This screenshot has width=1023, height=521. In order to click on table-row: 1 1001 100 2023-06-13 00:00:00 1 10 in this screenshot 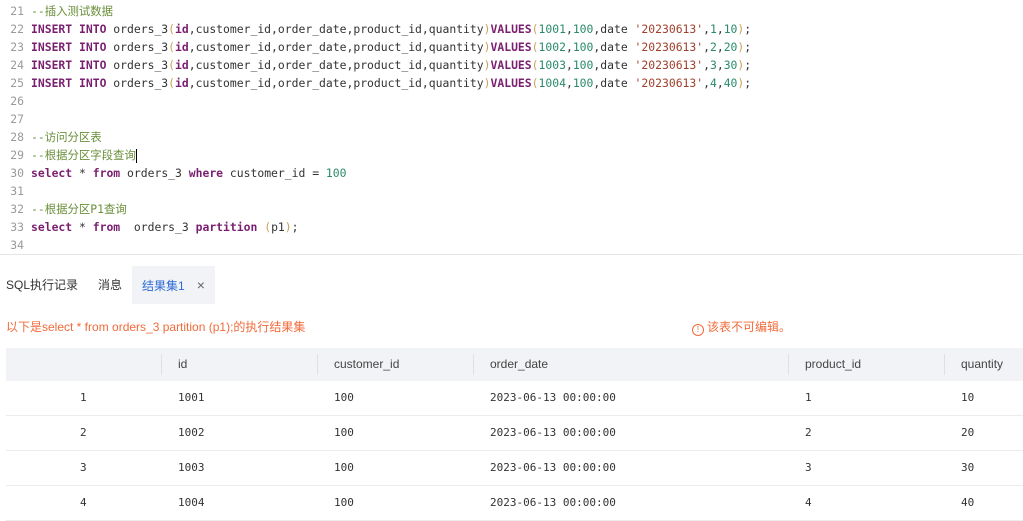, I will do `click(514, 398)`.